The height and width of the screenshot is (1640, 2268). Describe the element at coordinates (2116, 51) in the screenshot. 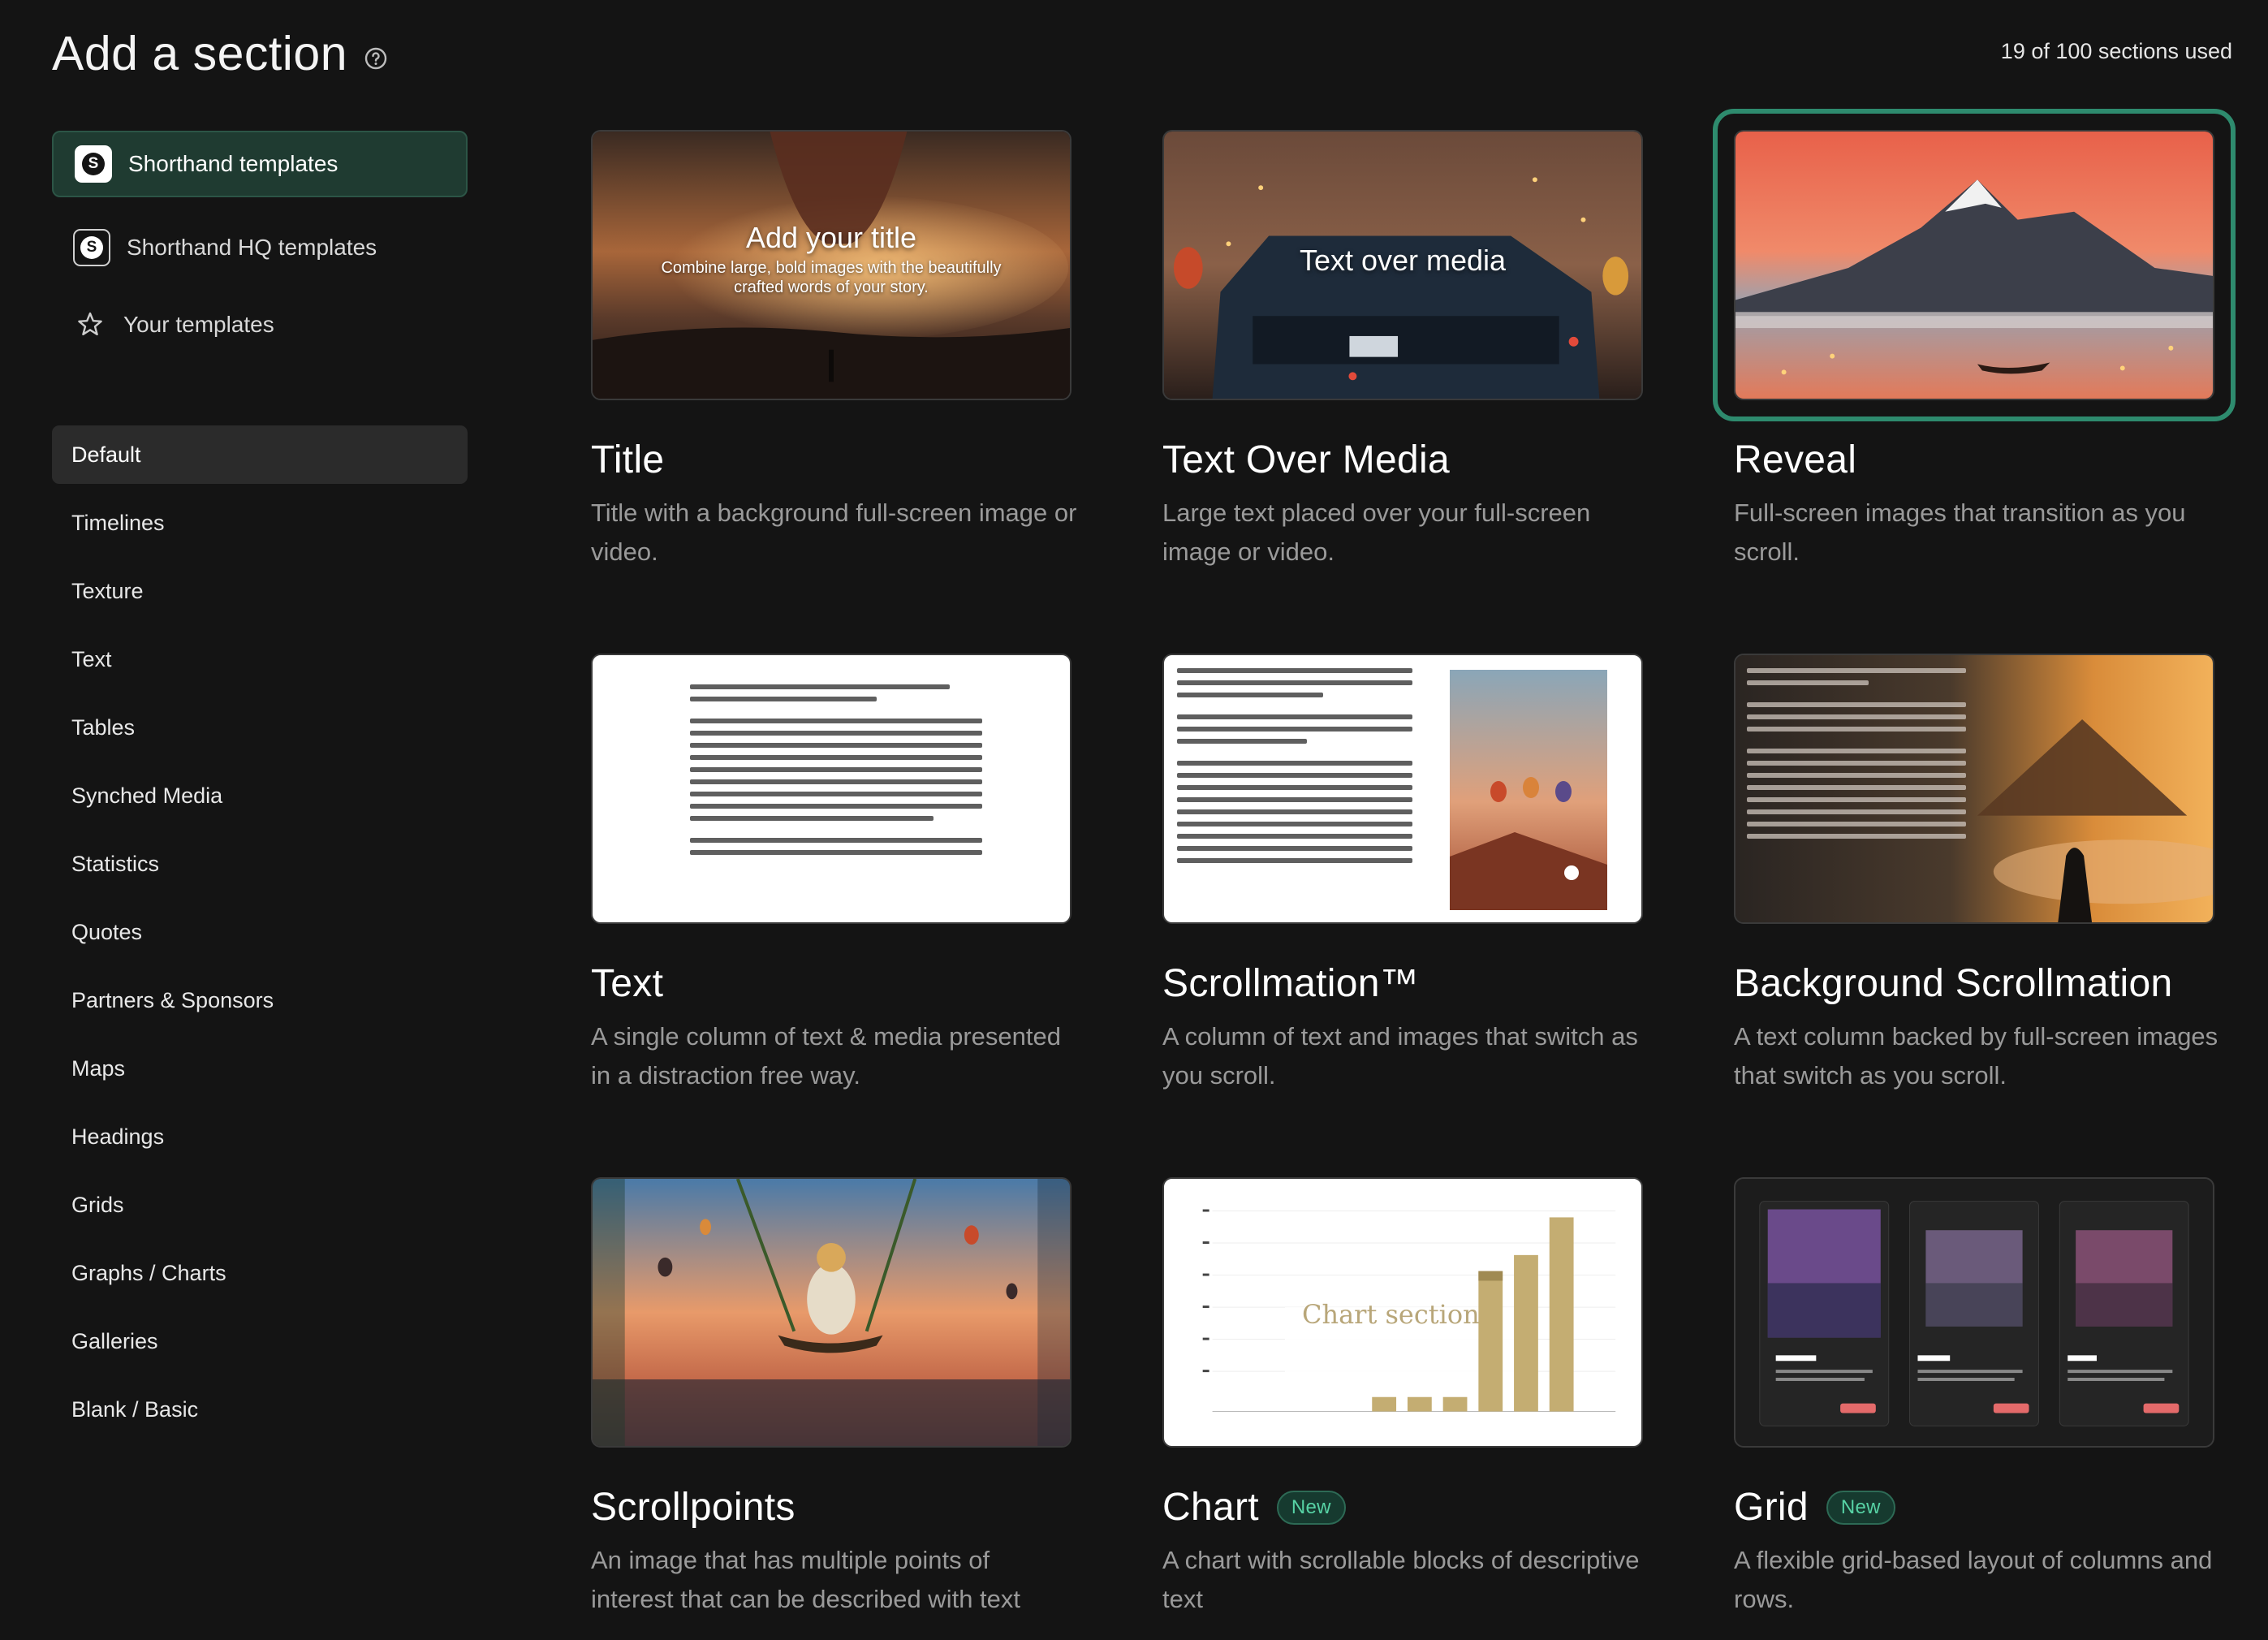

I see `sections-usage-counter: 19 of 100 sections used` at that location.